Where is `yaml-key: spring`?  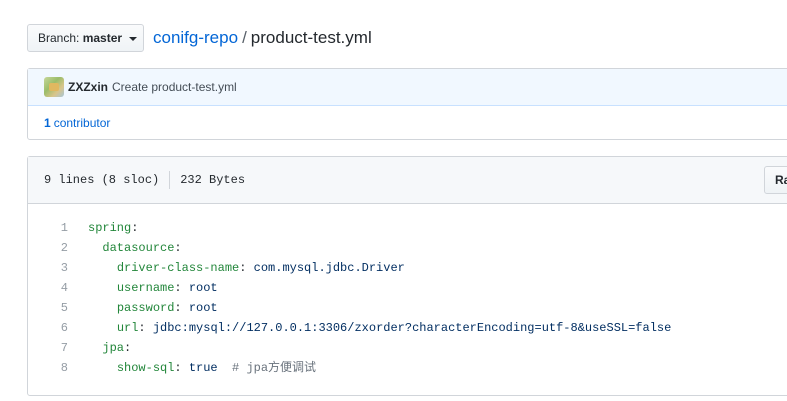
yaml-key: spring is located at coordinates (110, 228).